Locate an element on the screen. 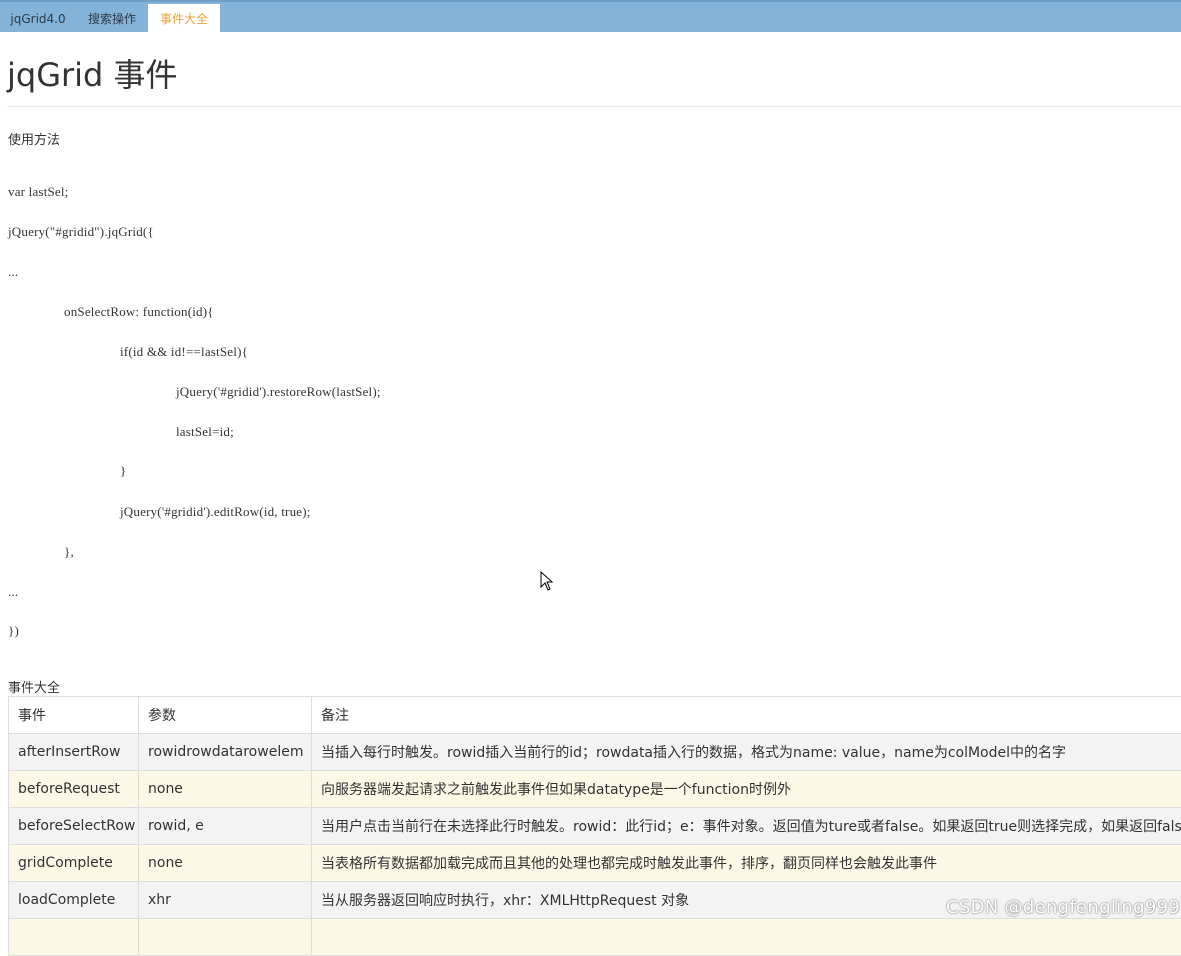  code-line: jQuery("#gridid").jqGrid({ is located at coordinates (81, 232).